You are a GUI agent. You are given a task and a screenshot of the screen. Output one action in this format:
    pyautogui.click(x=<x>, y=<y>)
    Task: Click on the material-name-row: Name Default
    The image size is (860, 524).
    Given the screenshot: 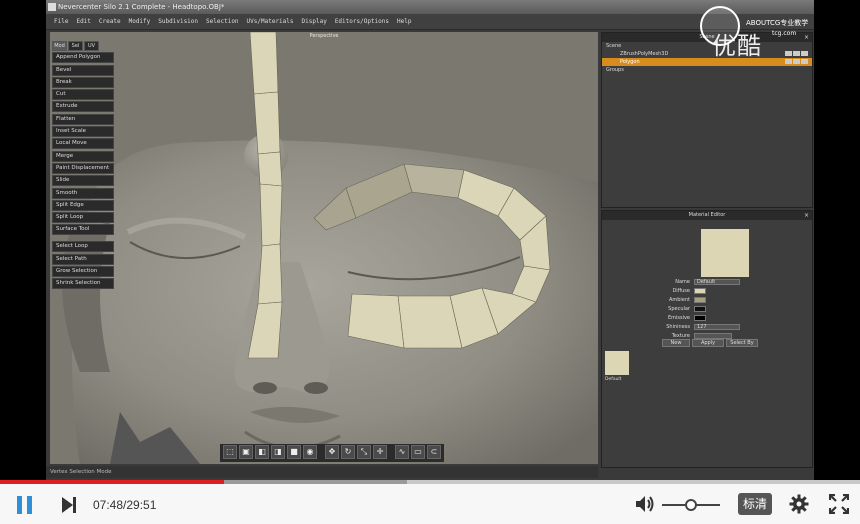 What is the action you would take?
    pyautogui.click(x=722, y=282)
    